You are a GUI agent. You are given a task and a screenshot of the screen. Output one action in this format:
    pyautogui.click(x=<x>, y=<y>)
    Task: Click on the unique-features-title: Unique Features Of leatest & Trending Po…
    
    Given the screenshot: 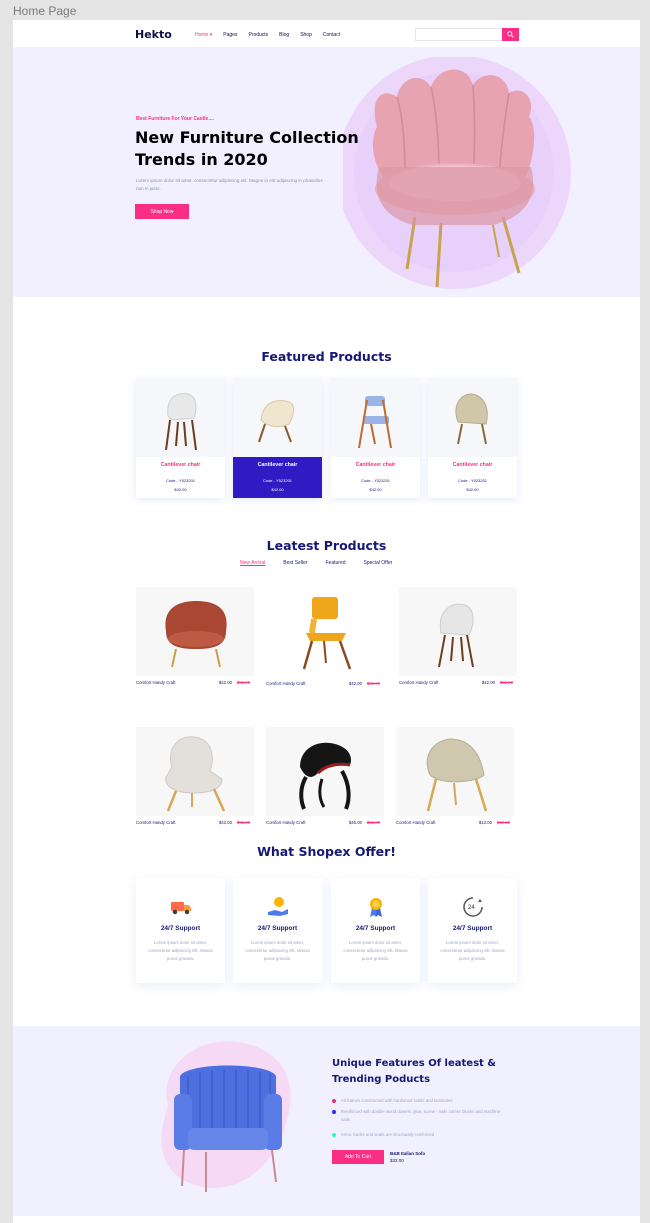 What is the action you would take?
    pyautogui.click(x=414, y=1071)
    